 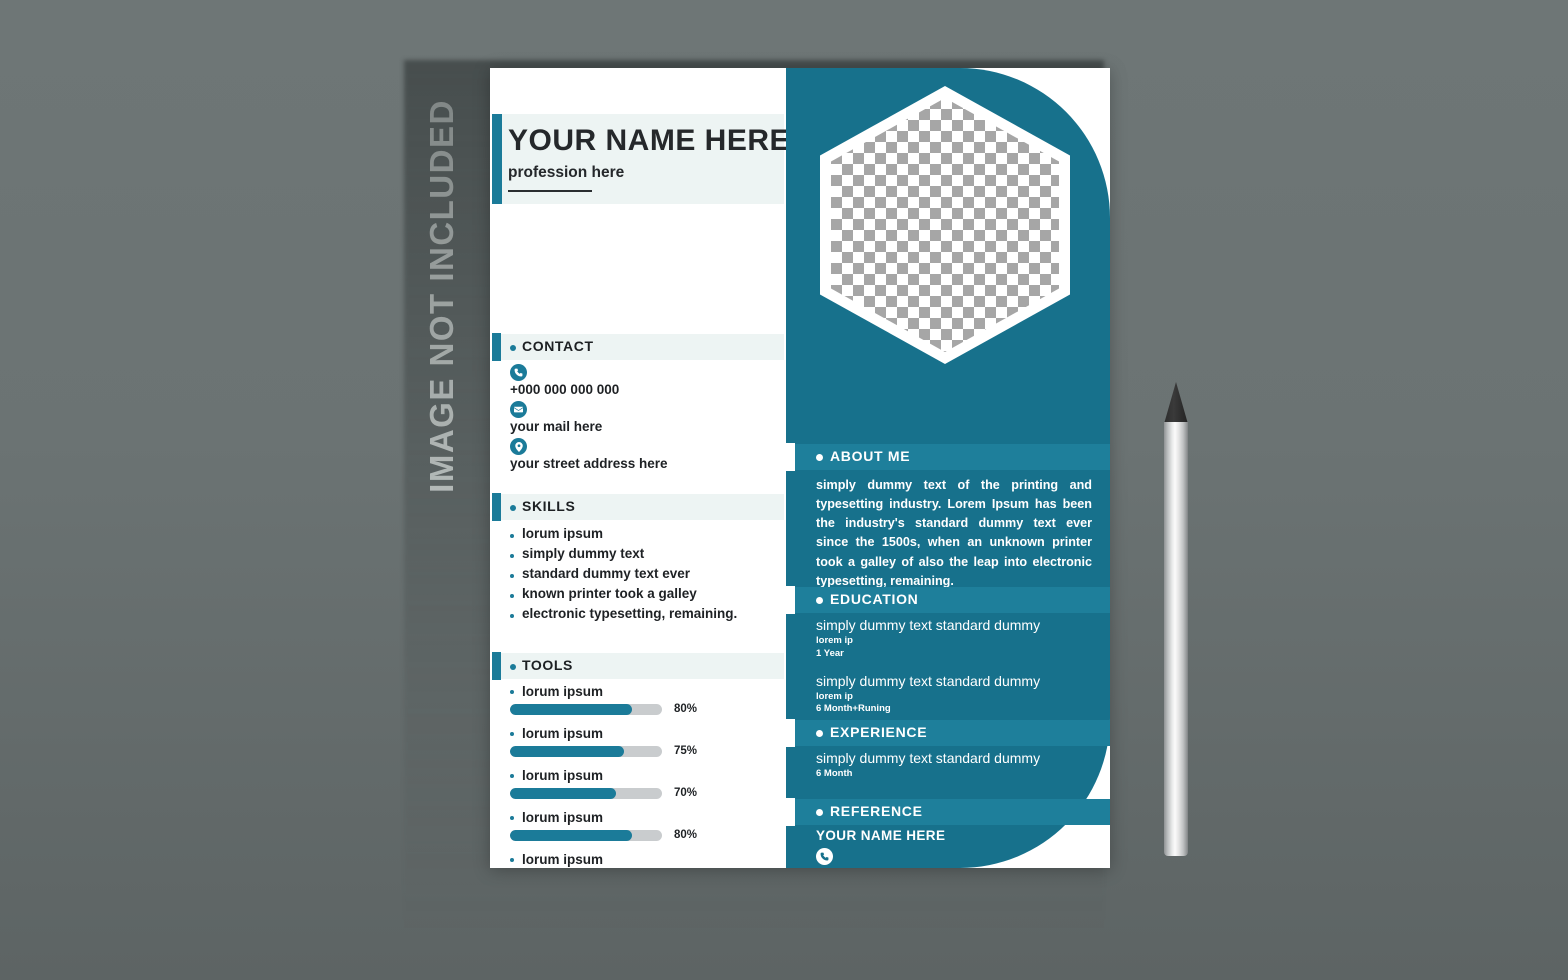 I want to click on skill-label: standard dummy text ever, so click(x=606, y=573).